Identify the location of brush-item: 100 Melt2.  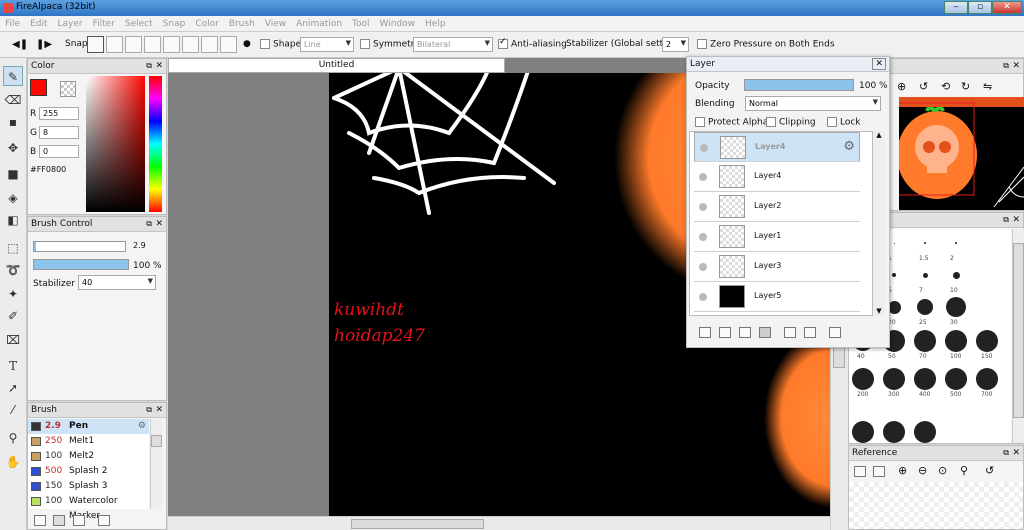
(88, 456).